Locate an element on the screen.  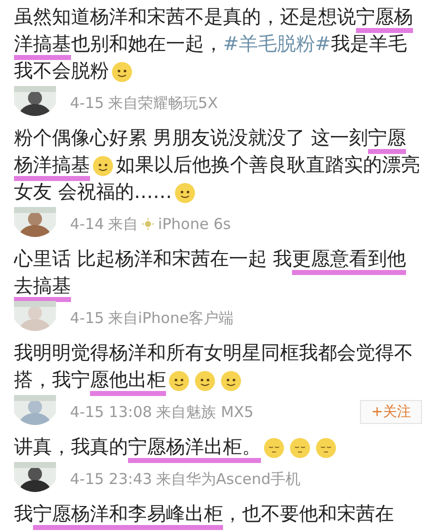
comment-source: 来自iPhone客户端 is located at coordinates (171, 318).